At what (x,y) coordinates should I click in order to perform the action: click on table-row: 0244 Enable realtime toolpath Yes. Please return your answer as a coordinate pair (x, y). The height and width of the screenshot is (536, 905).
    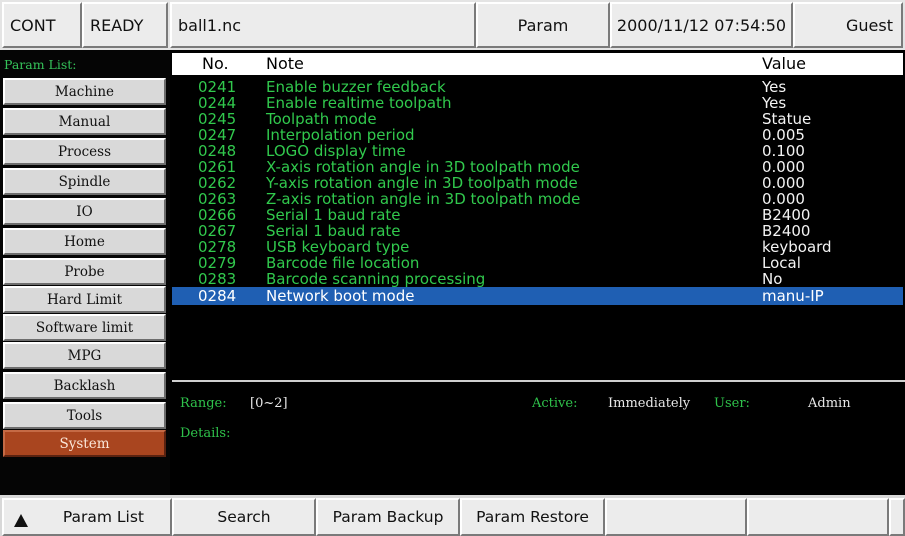
    Looking at the image, I should click on (537, 103).